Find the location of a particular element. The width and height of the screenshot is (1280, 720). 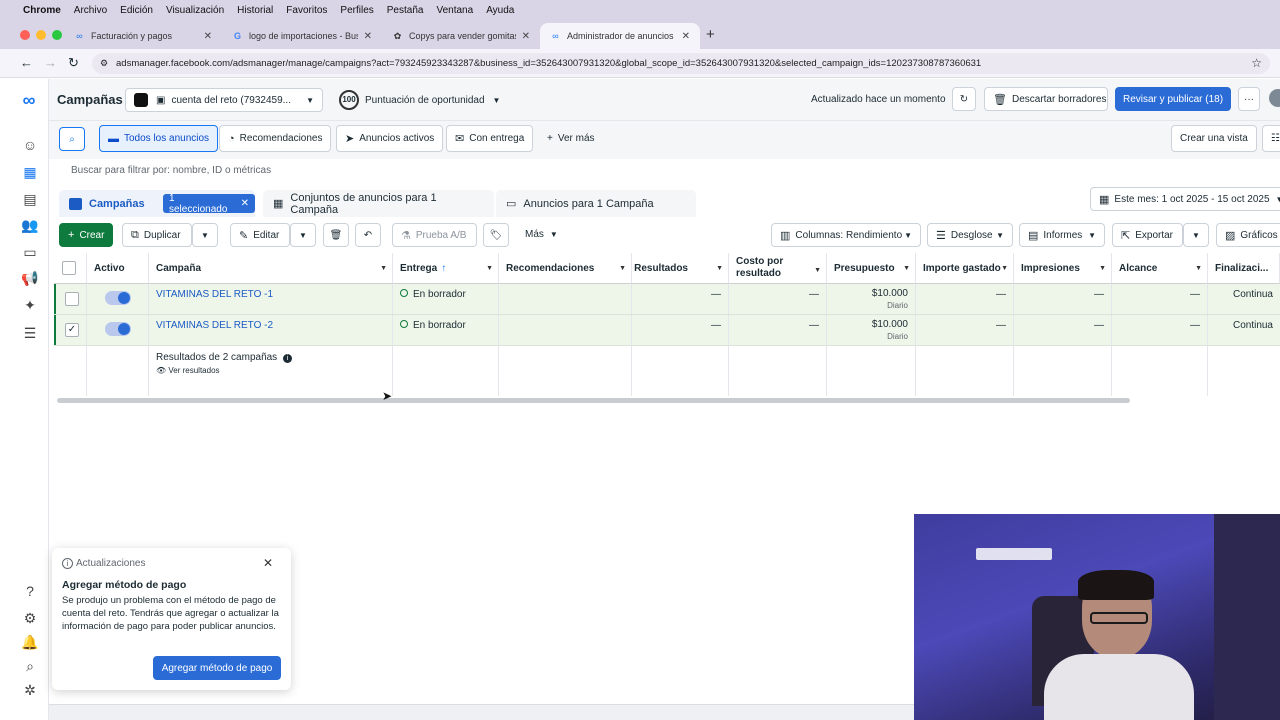

filter-all-ads: ▬ Todos los anuncios is located at coordinates (159, 138).